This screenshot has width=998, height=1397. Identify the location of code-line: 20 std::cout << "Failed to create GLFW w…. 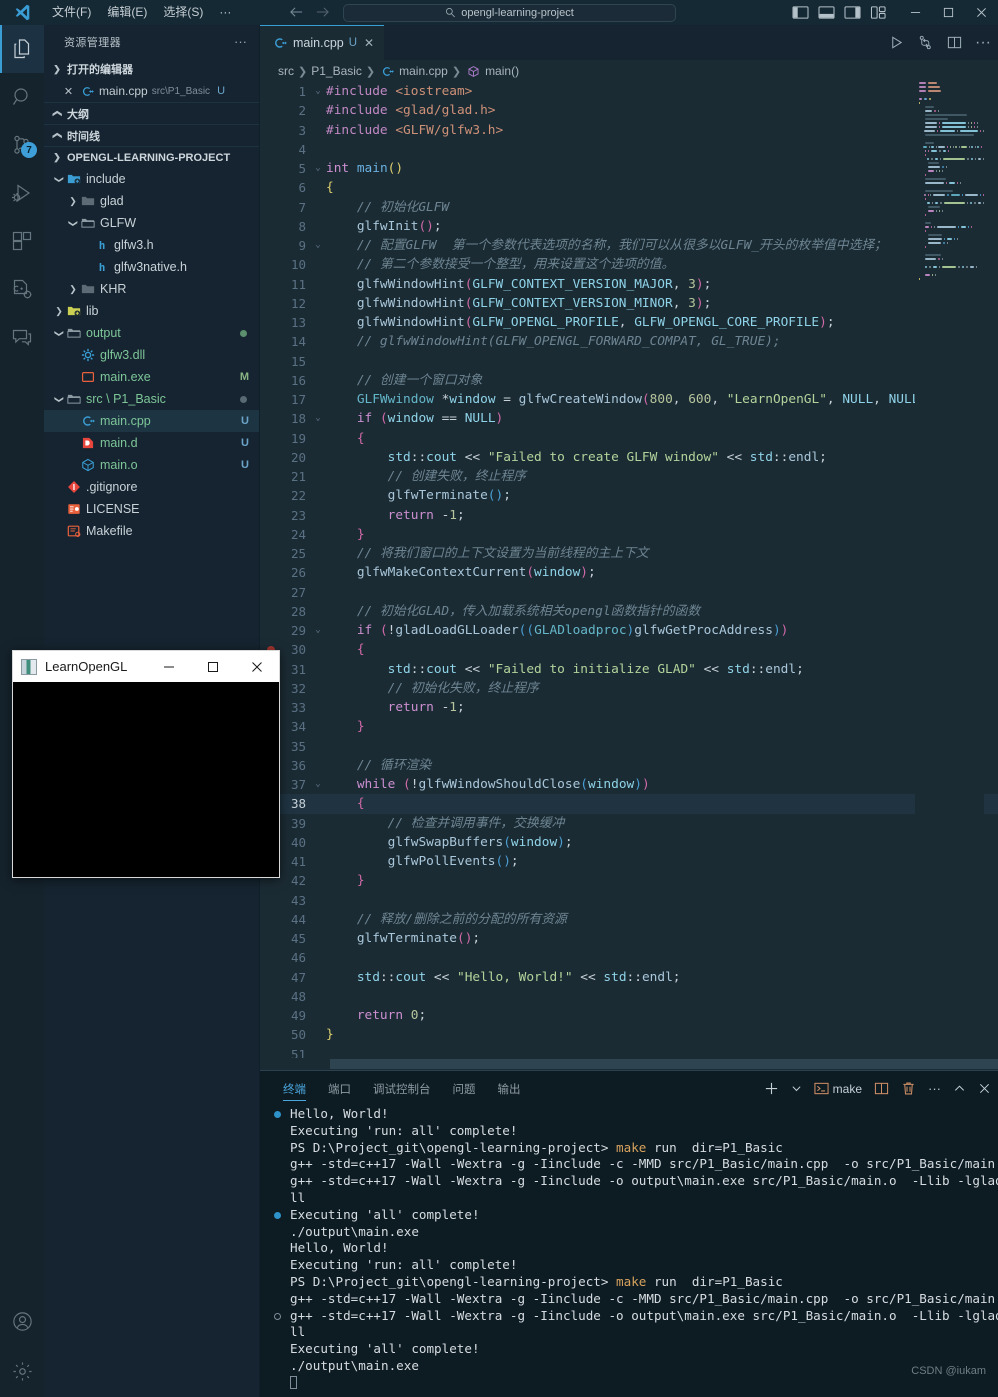
(629, 457).